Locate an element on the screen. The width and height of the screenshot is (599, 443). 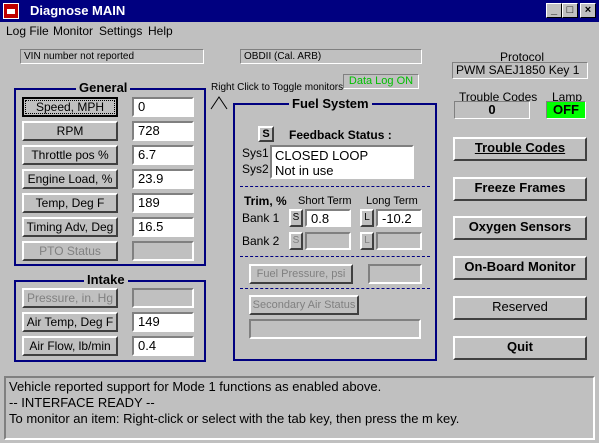
toggle-hint: Right Click to Toggle monitors is located at coordinates (277, 87).